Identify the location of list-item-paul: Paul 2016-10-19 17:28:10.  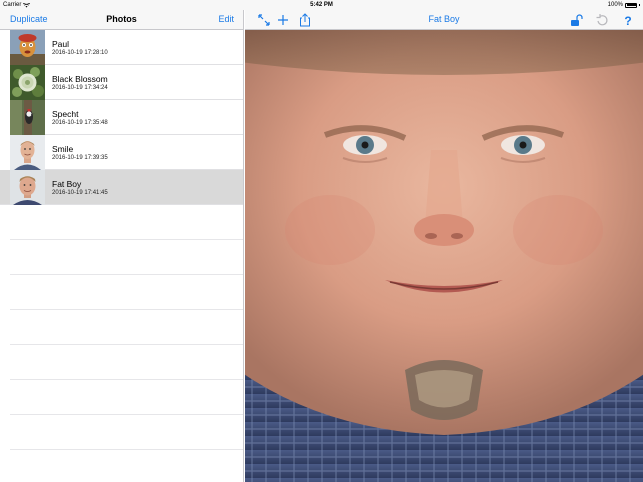
(126, 47).